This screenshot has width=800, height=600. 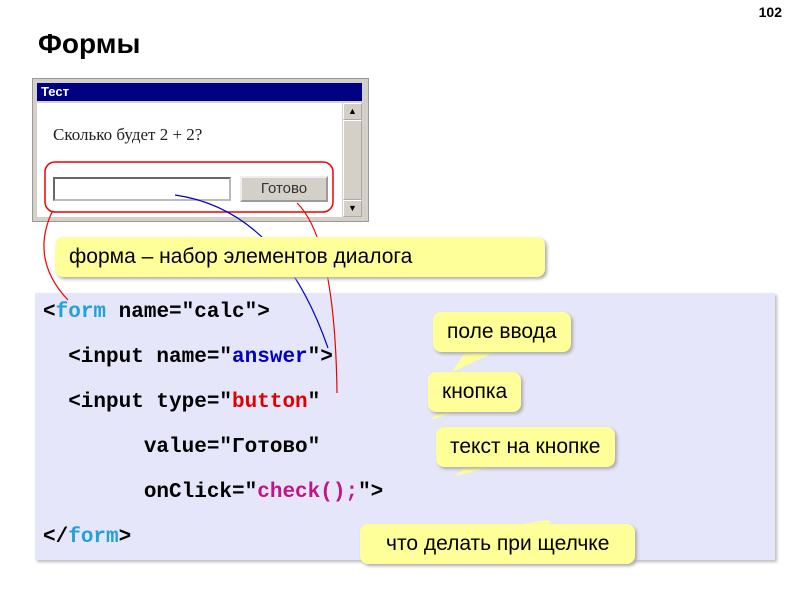 I want to click on callout-form: форма – набор элементов диалога, so click(x=300, y=257).